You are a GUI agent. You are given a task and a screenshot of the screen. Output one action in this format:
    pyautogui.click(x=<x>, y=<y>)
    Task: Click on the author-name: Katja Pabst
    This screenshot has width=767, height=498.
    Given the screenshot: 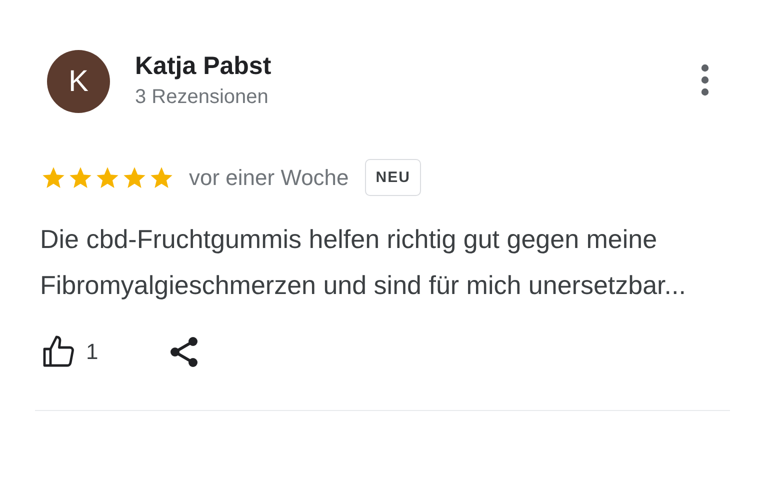 What is the action you would take?
    pyautogui.click(x=203, y=66)
    